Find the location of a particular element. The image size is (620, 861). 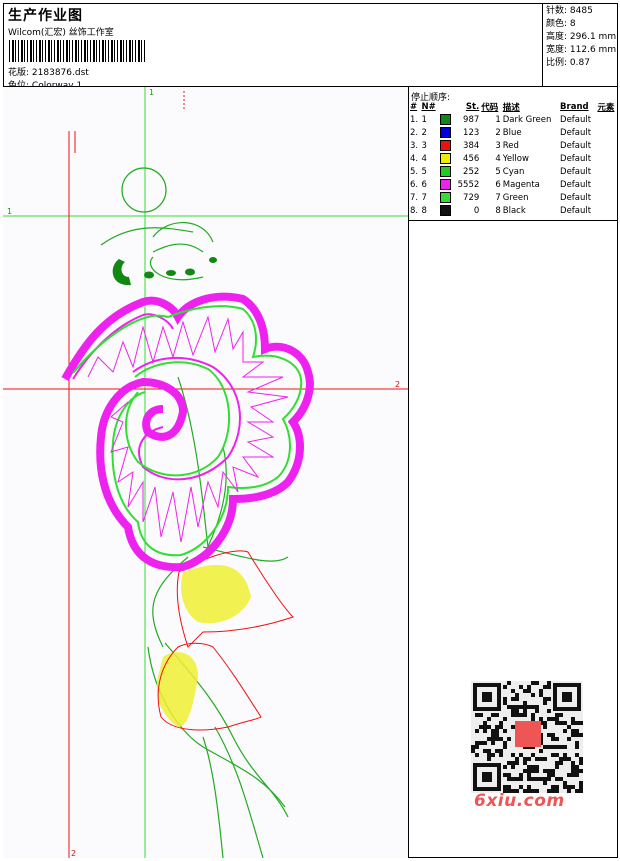

color-row: 8. 8 0 8 Black Default is located at coordinates (513, 210).